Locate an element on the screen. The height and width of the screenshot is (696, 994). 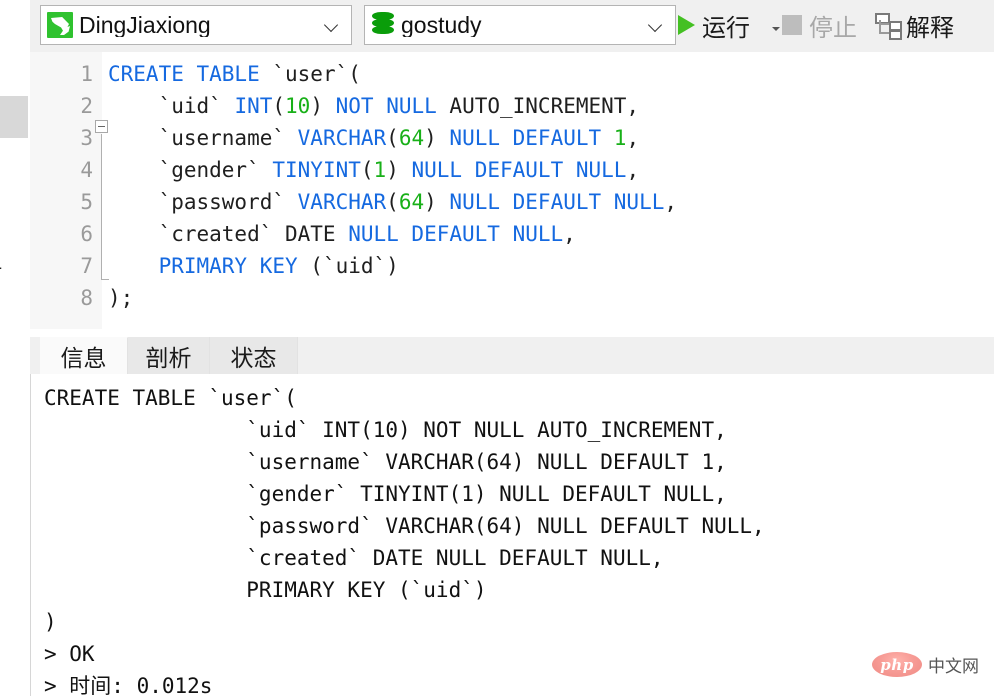
connection-select: DingJiaxiong is located at coordinates (196, 25).